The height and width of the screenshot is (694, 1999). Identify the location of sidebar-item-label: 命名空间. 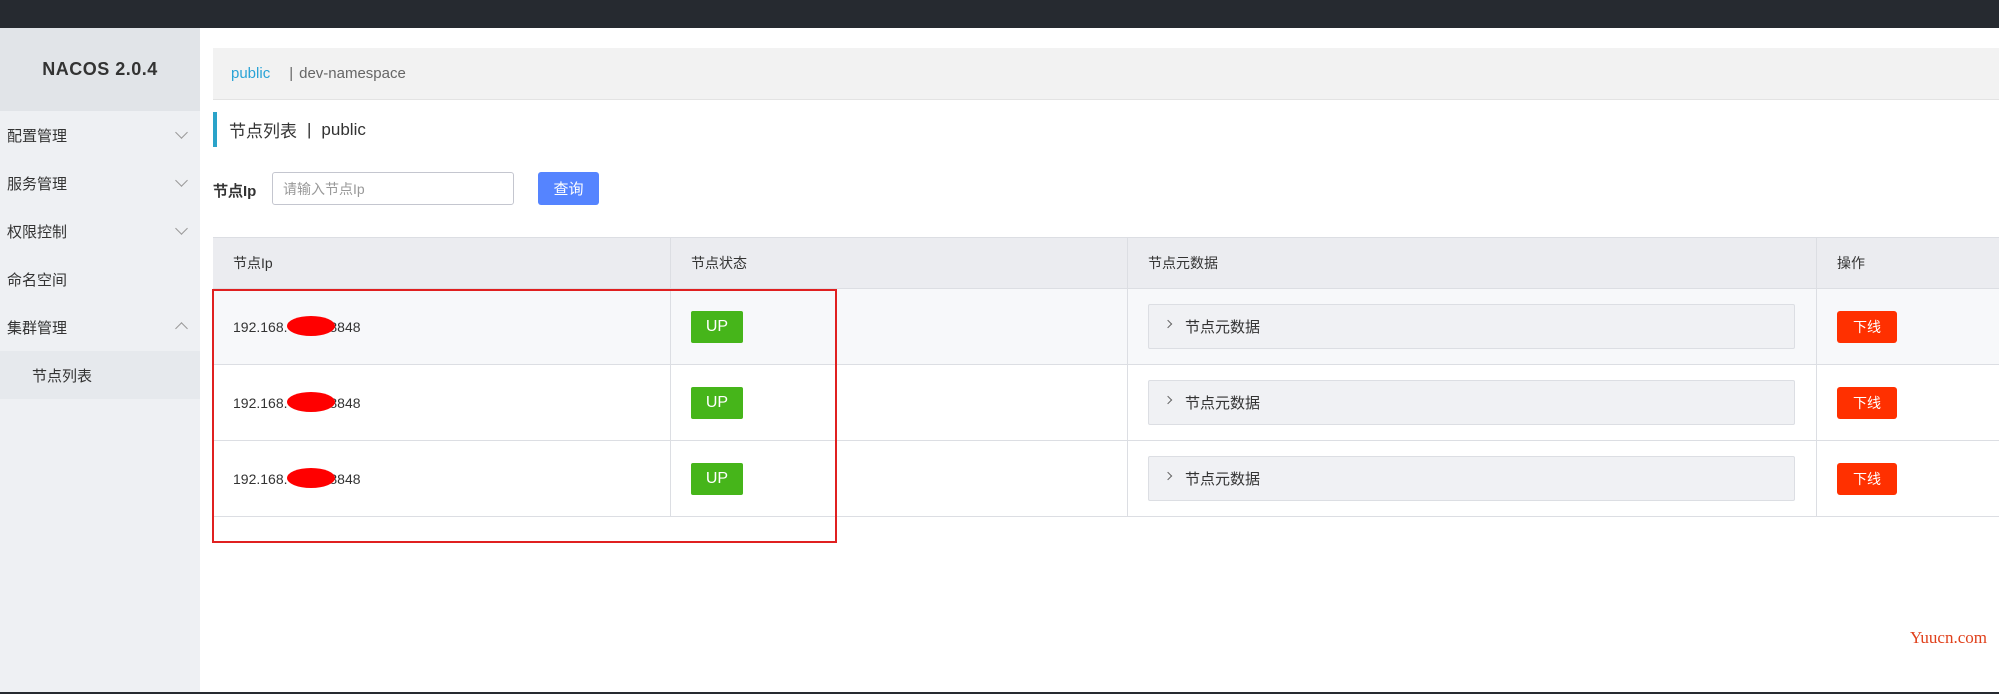
(37, 280).